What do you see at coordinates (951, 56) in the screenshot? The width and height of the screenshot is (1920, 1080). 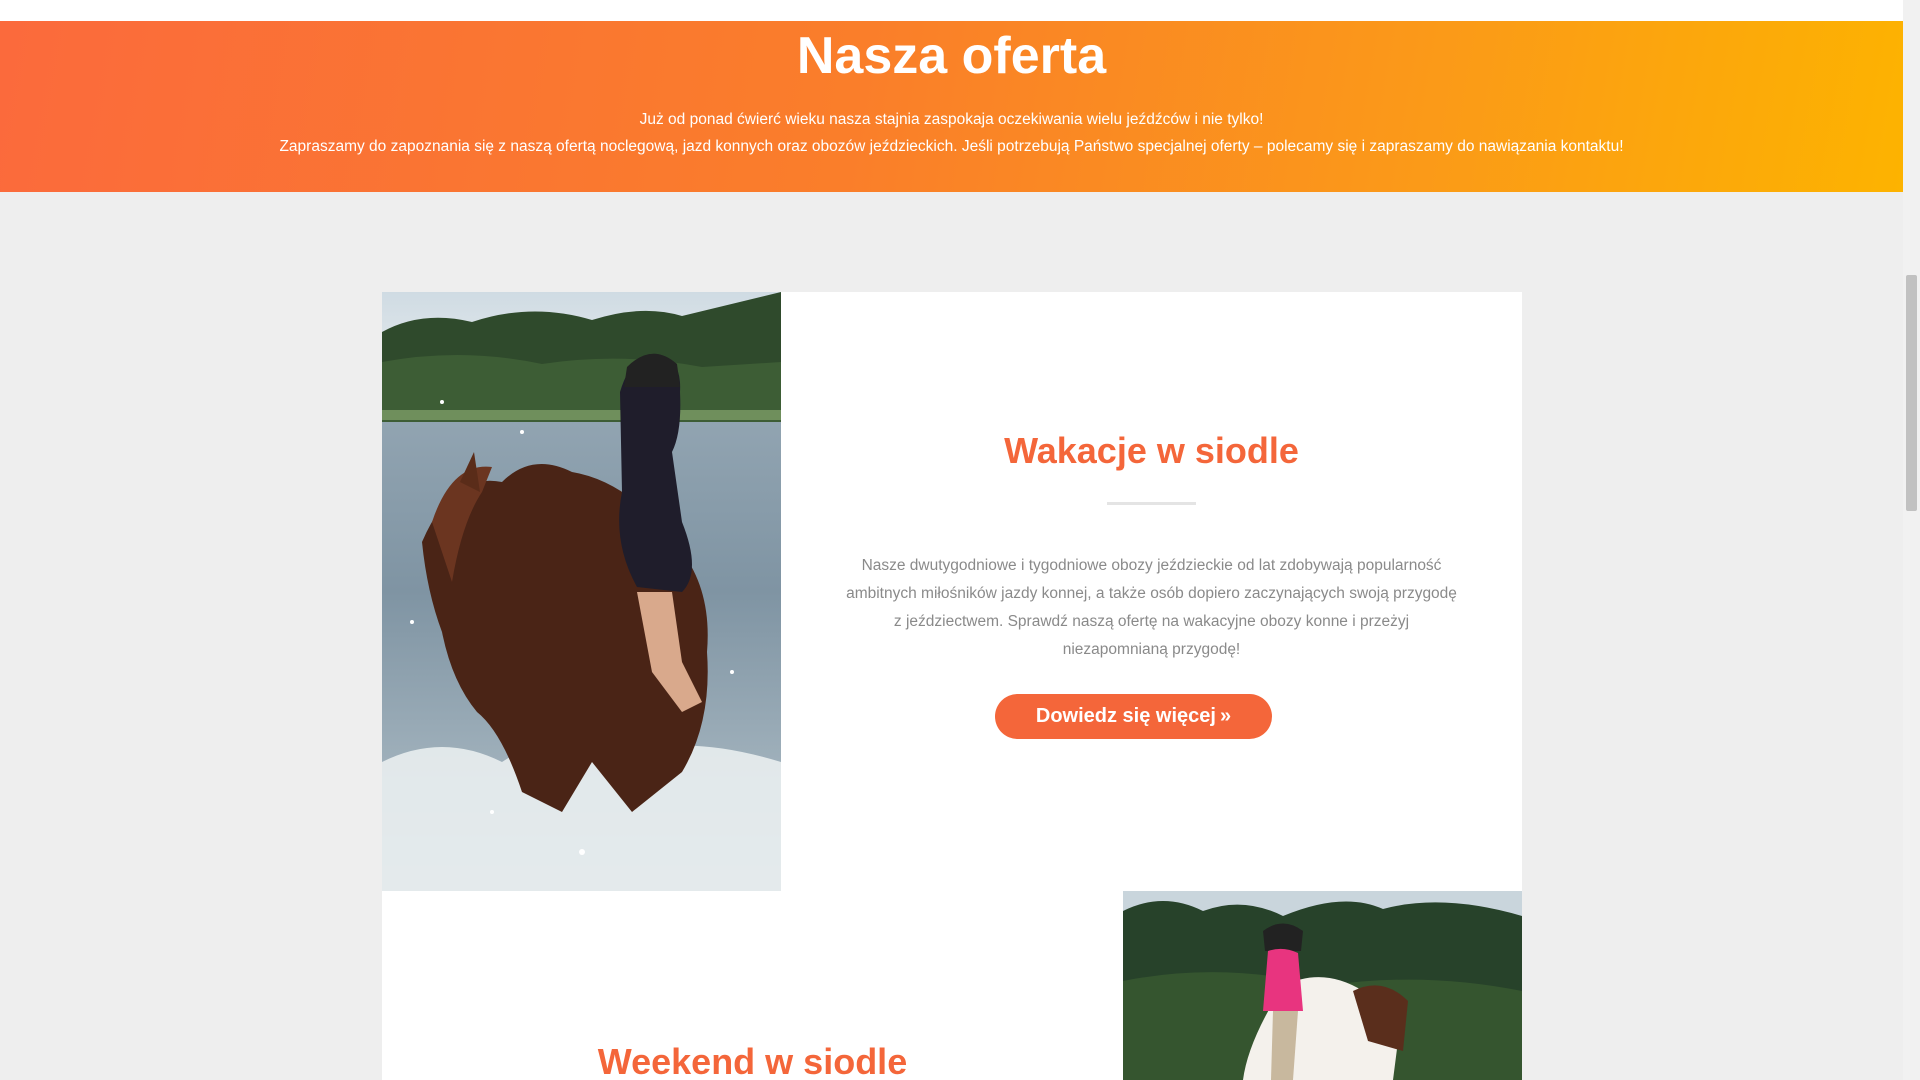 I see `hero-title: Nasza oferta` at bounding box center [951, 56].